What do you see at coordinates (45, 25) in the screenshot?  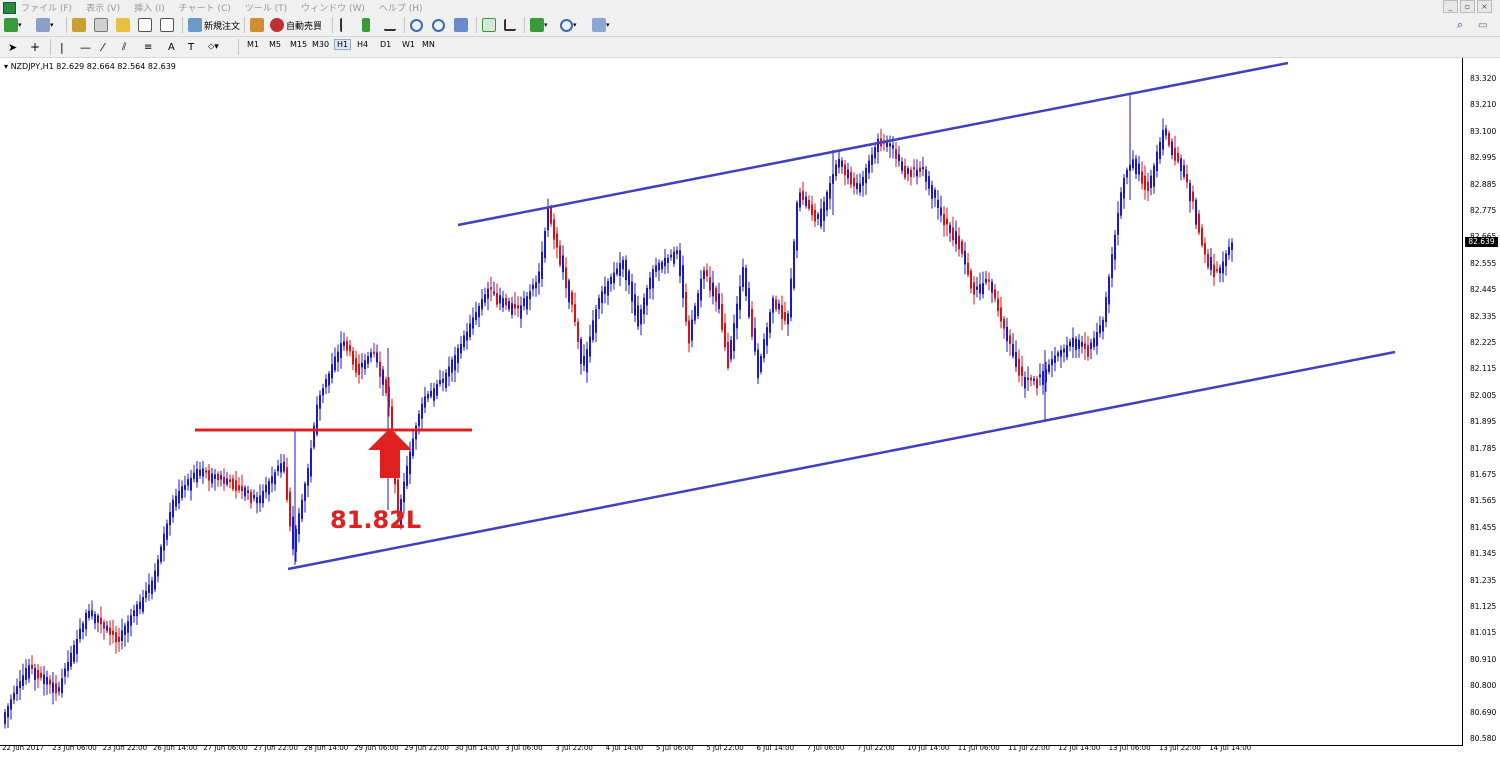 I see `profiles-button: ▾` at bounding box center [45, 25].